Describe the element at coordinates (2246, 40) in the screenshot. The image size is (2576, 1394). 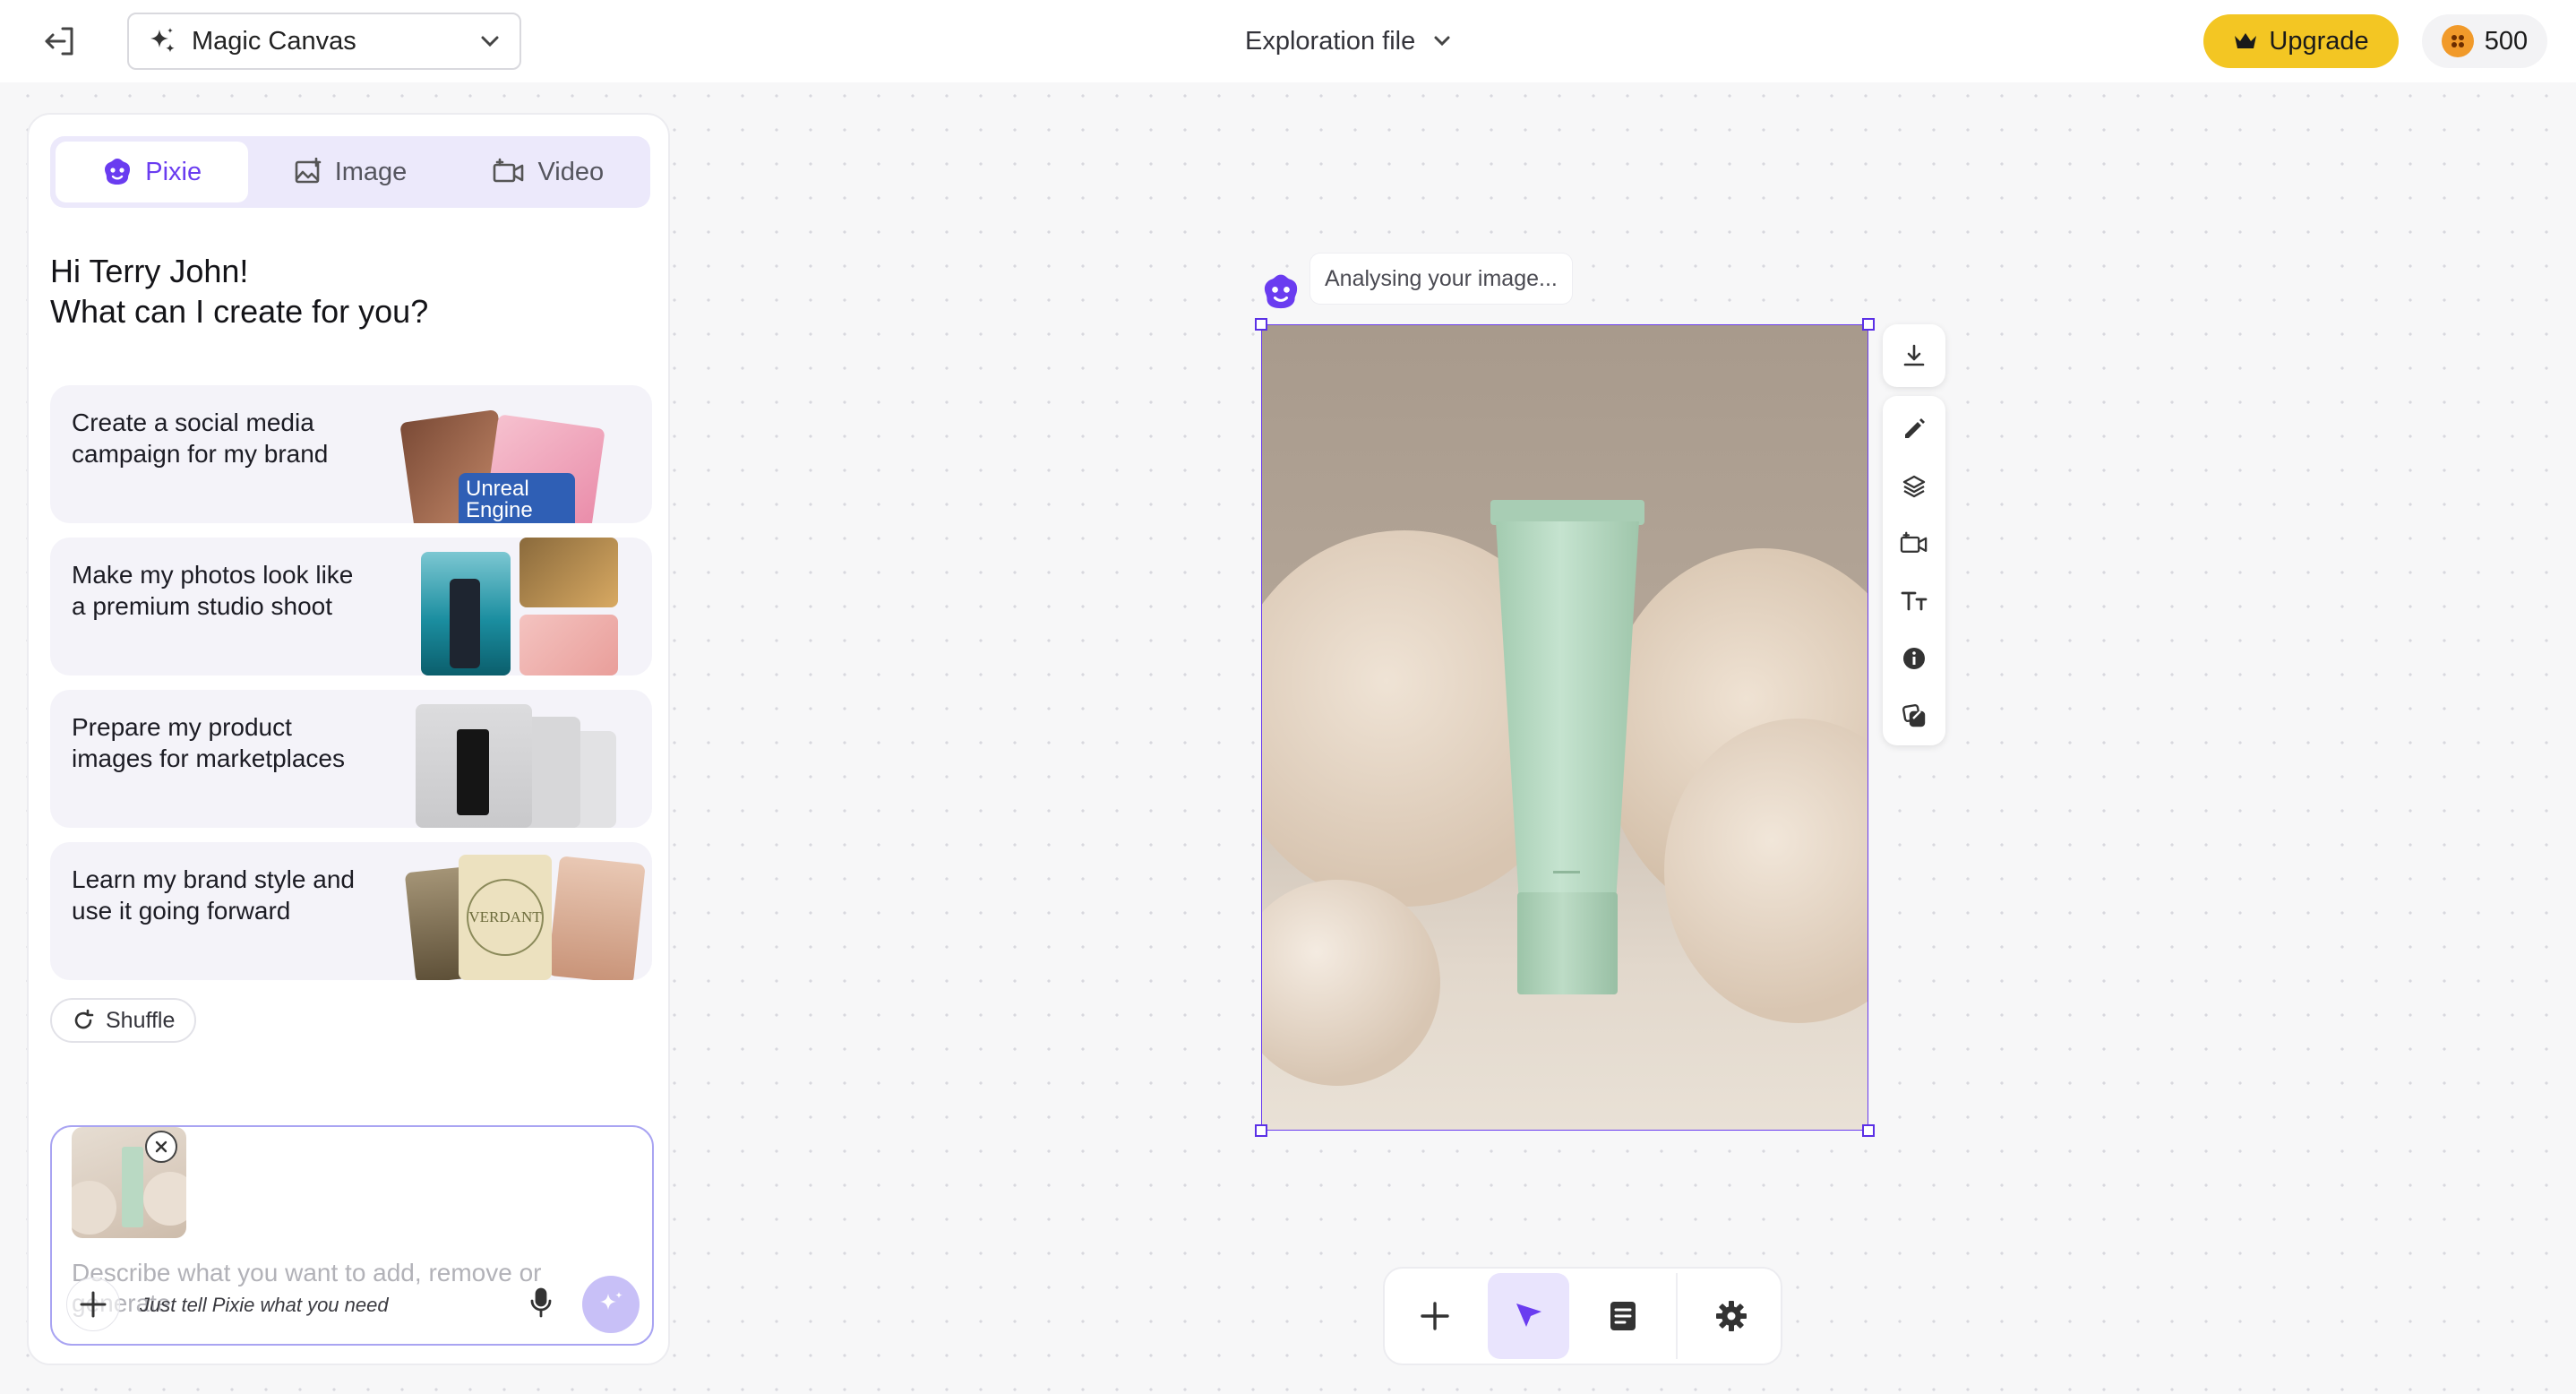
I see `crown-icon` at that location.